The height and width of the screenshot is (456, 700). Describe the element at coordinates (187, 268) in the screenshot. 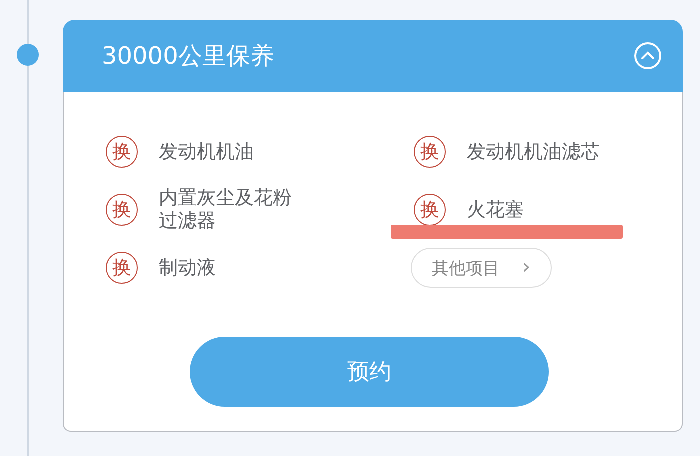

I see `service-item-label: 制动液` at that location.